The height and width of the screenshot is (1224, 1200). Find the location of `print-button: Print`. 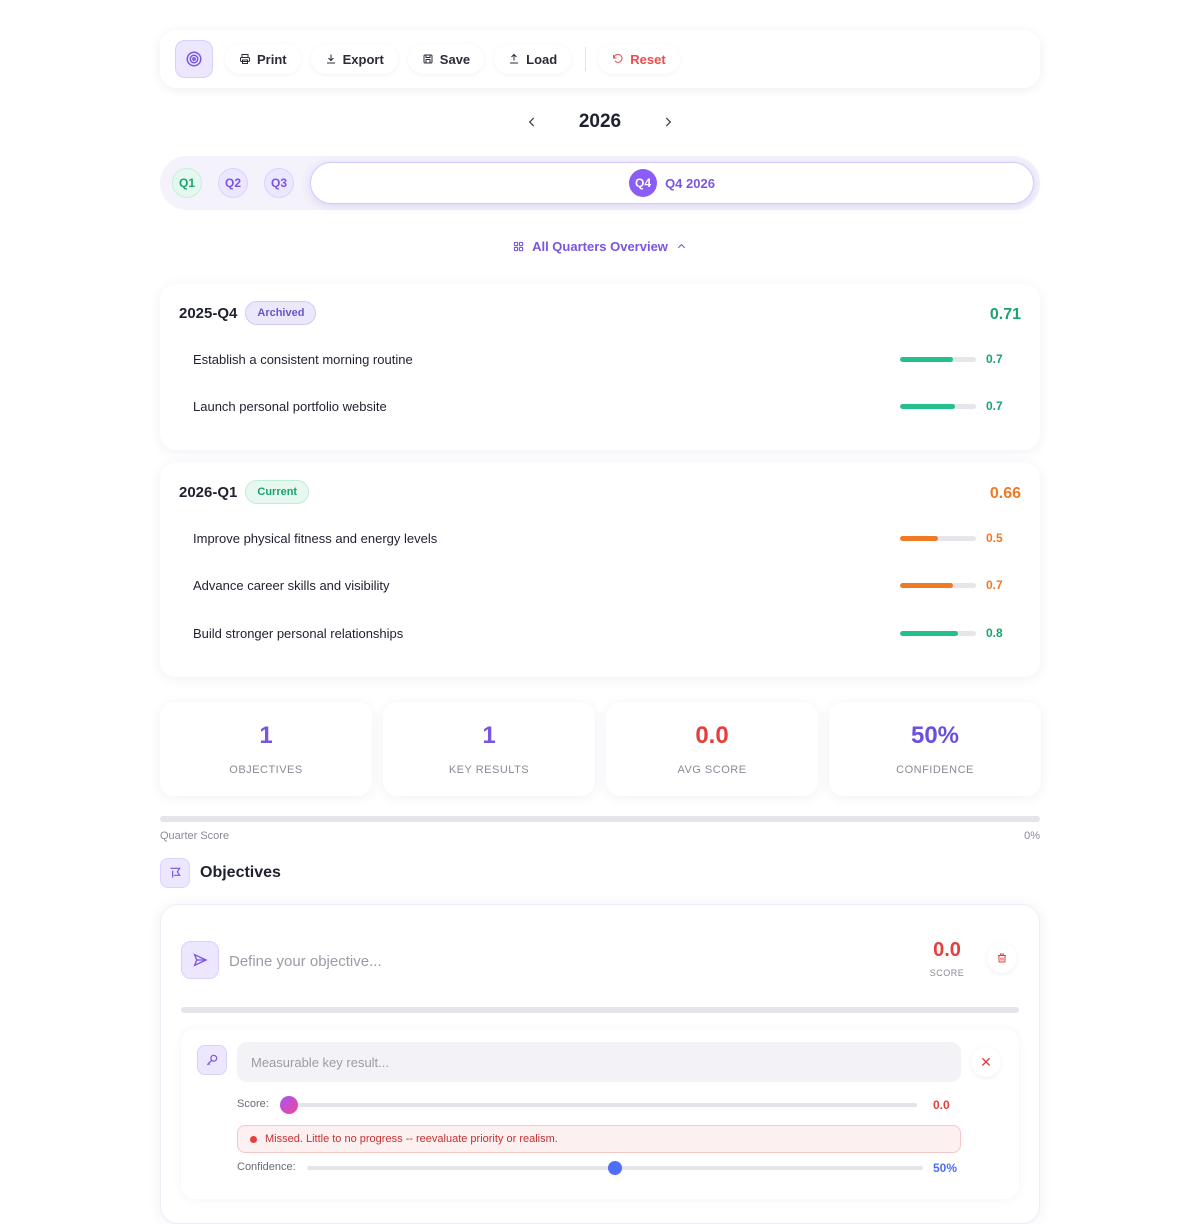

print-button: Print is located at coordinates (263, 59).